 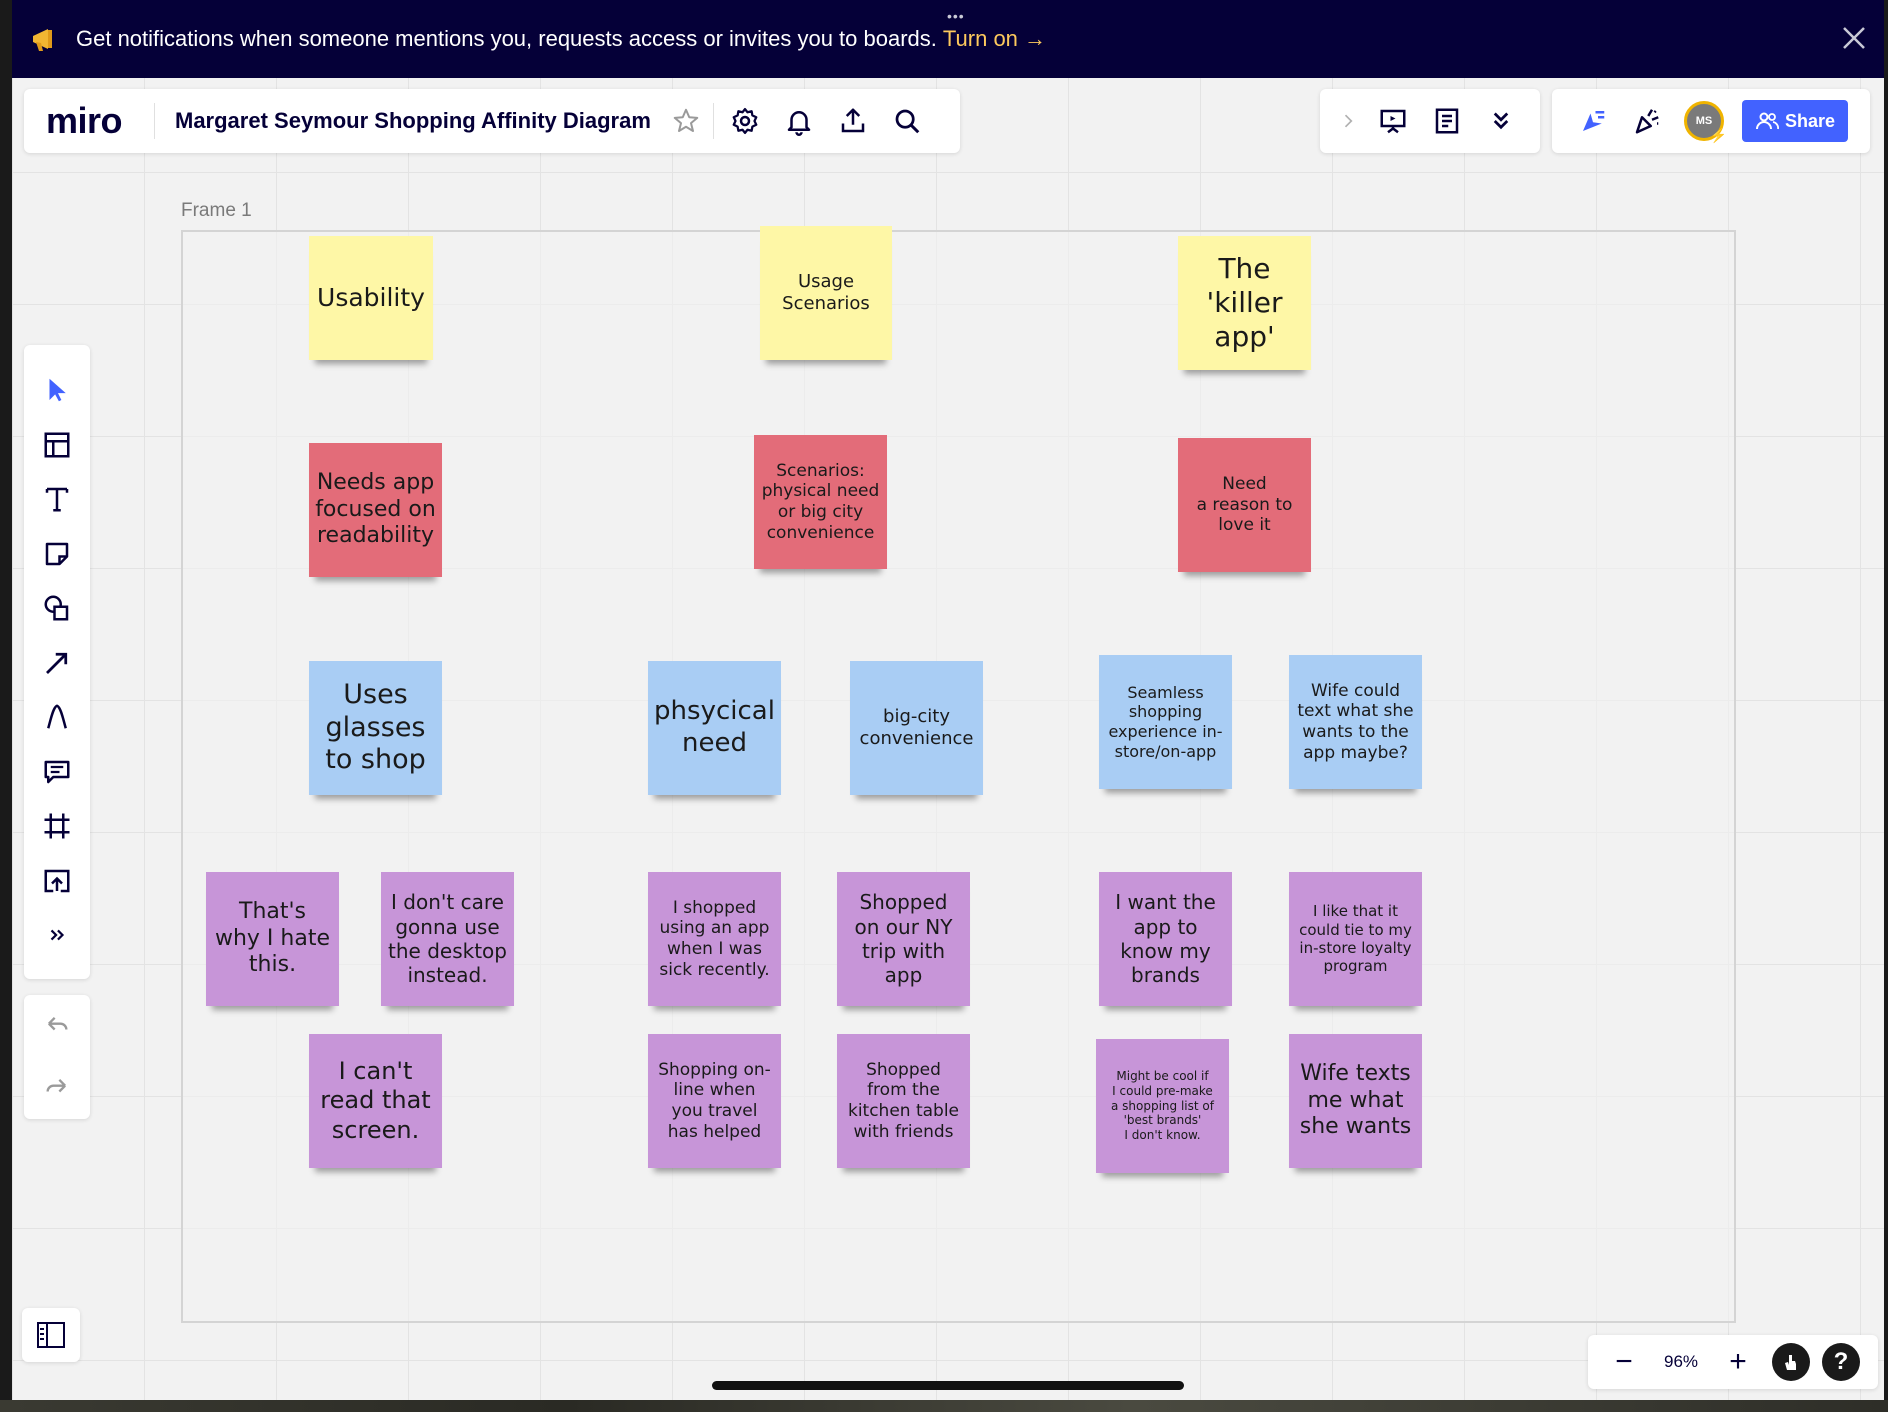 What do you see at coordinates (1810, 120) in the screenshot?
I see `share-label: Share` at bounding box center [1810, 120].